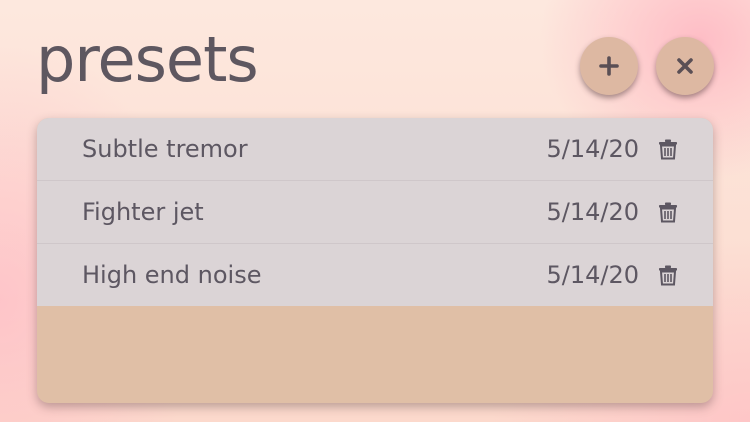 The height and width of the screenshot is (422, 750). What do you see at coordinates (147, 59) in the screenshot?
I see `page-title: presets` at bounding box center [147, 59].